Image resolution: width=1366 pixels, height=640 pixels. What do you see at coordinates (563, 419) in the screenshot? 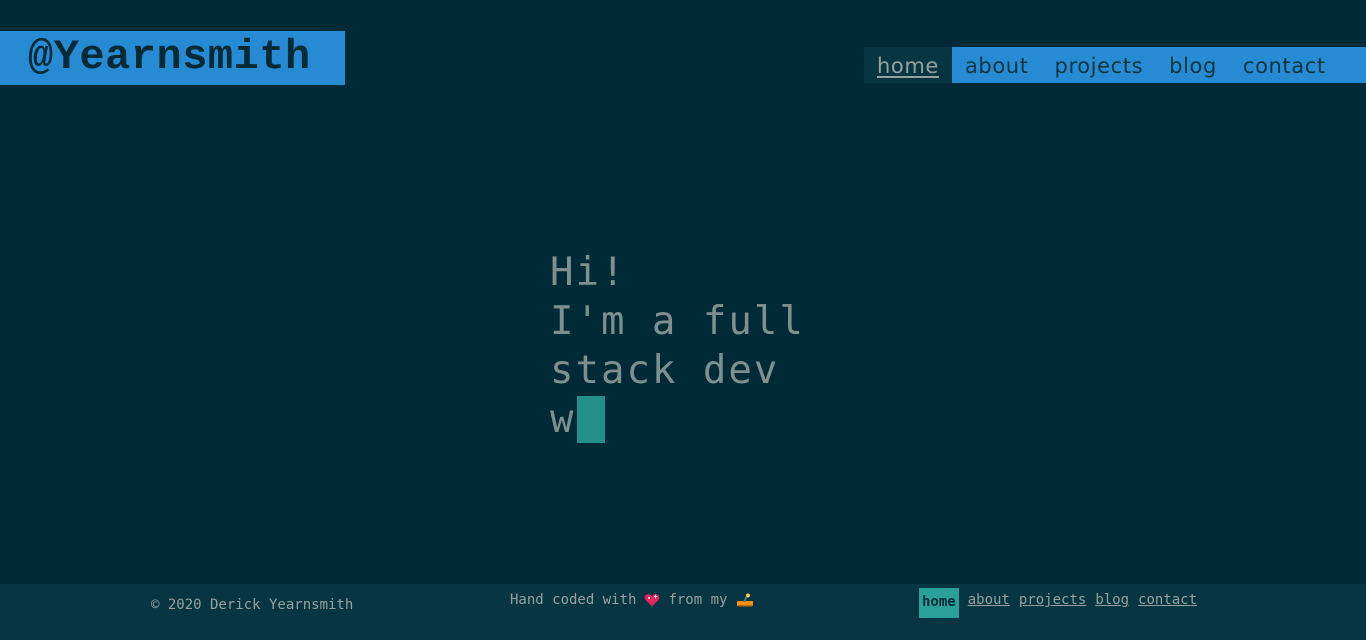
I see `hero-typed-text: w` at bounding box center [563, 419].